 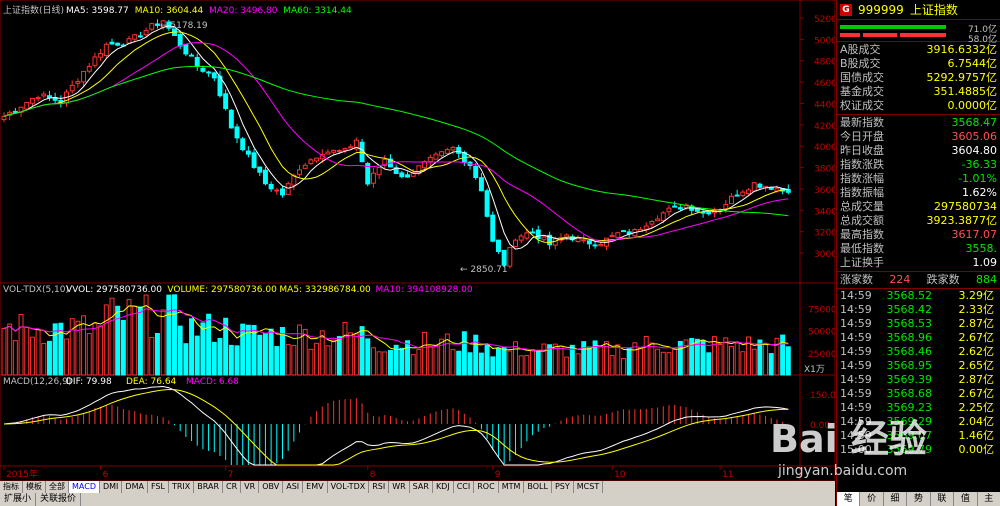 What do you see at coordinates (727, 475) in the screenshot?
I see `x-axis-label: 11` at bounding box center [727, 475].